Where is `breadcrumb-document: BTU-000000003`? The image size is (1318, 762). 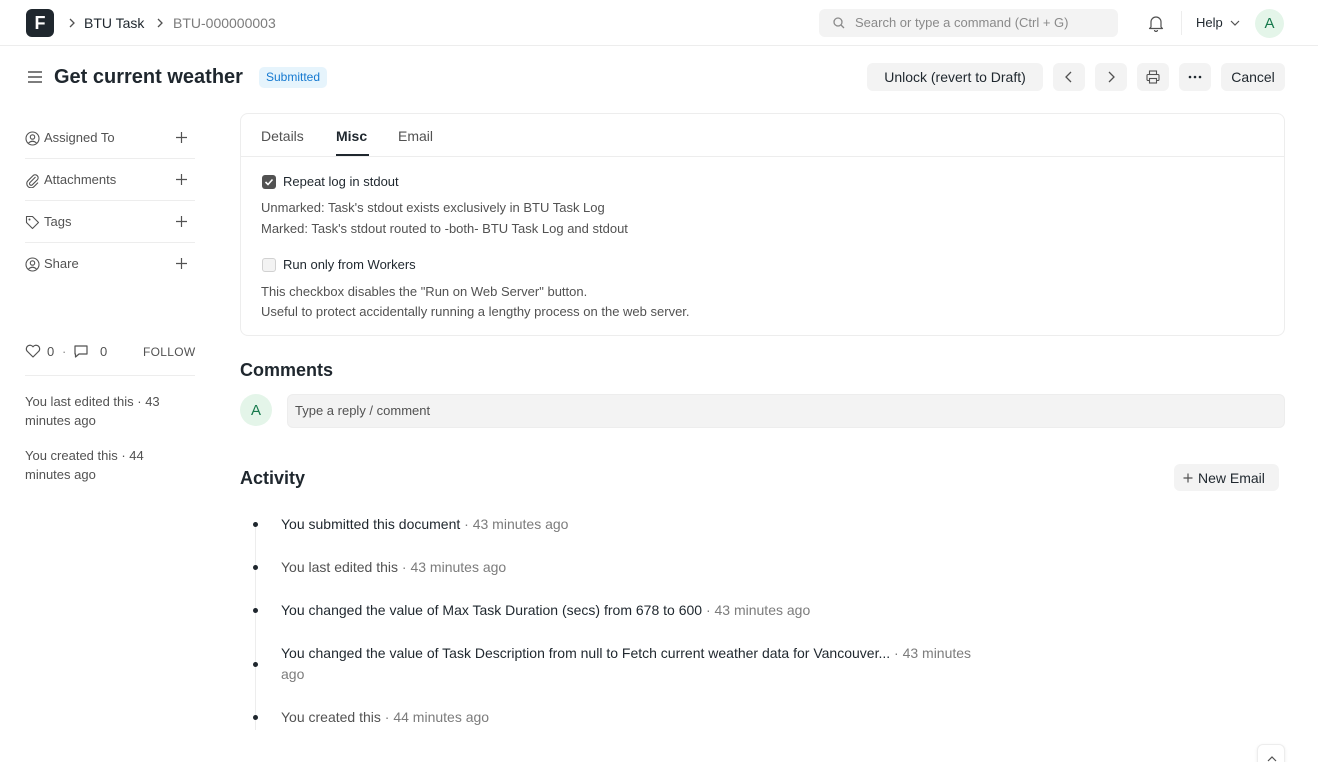
breadcrumb-document: BTU-000000003 is located at coordinates (224, 23).